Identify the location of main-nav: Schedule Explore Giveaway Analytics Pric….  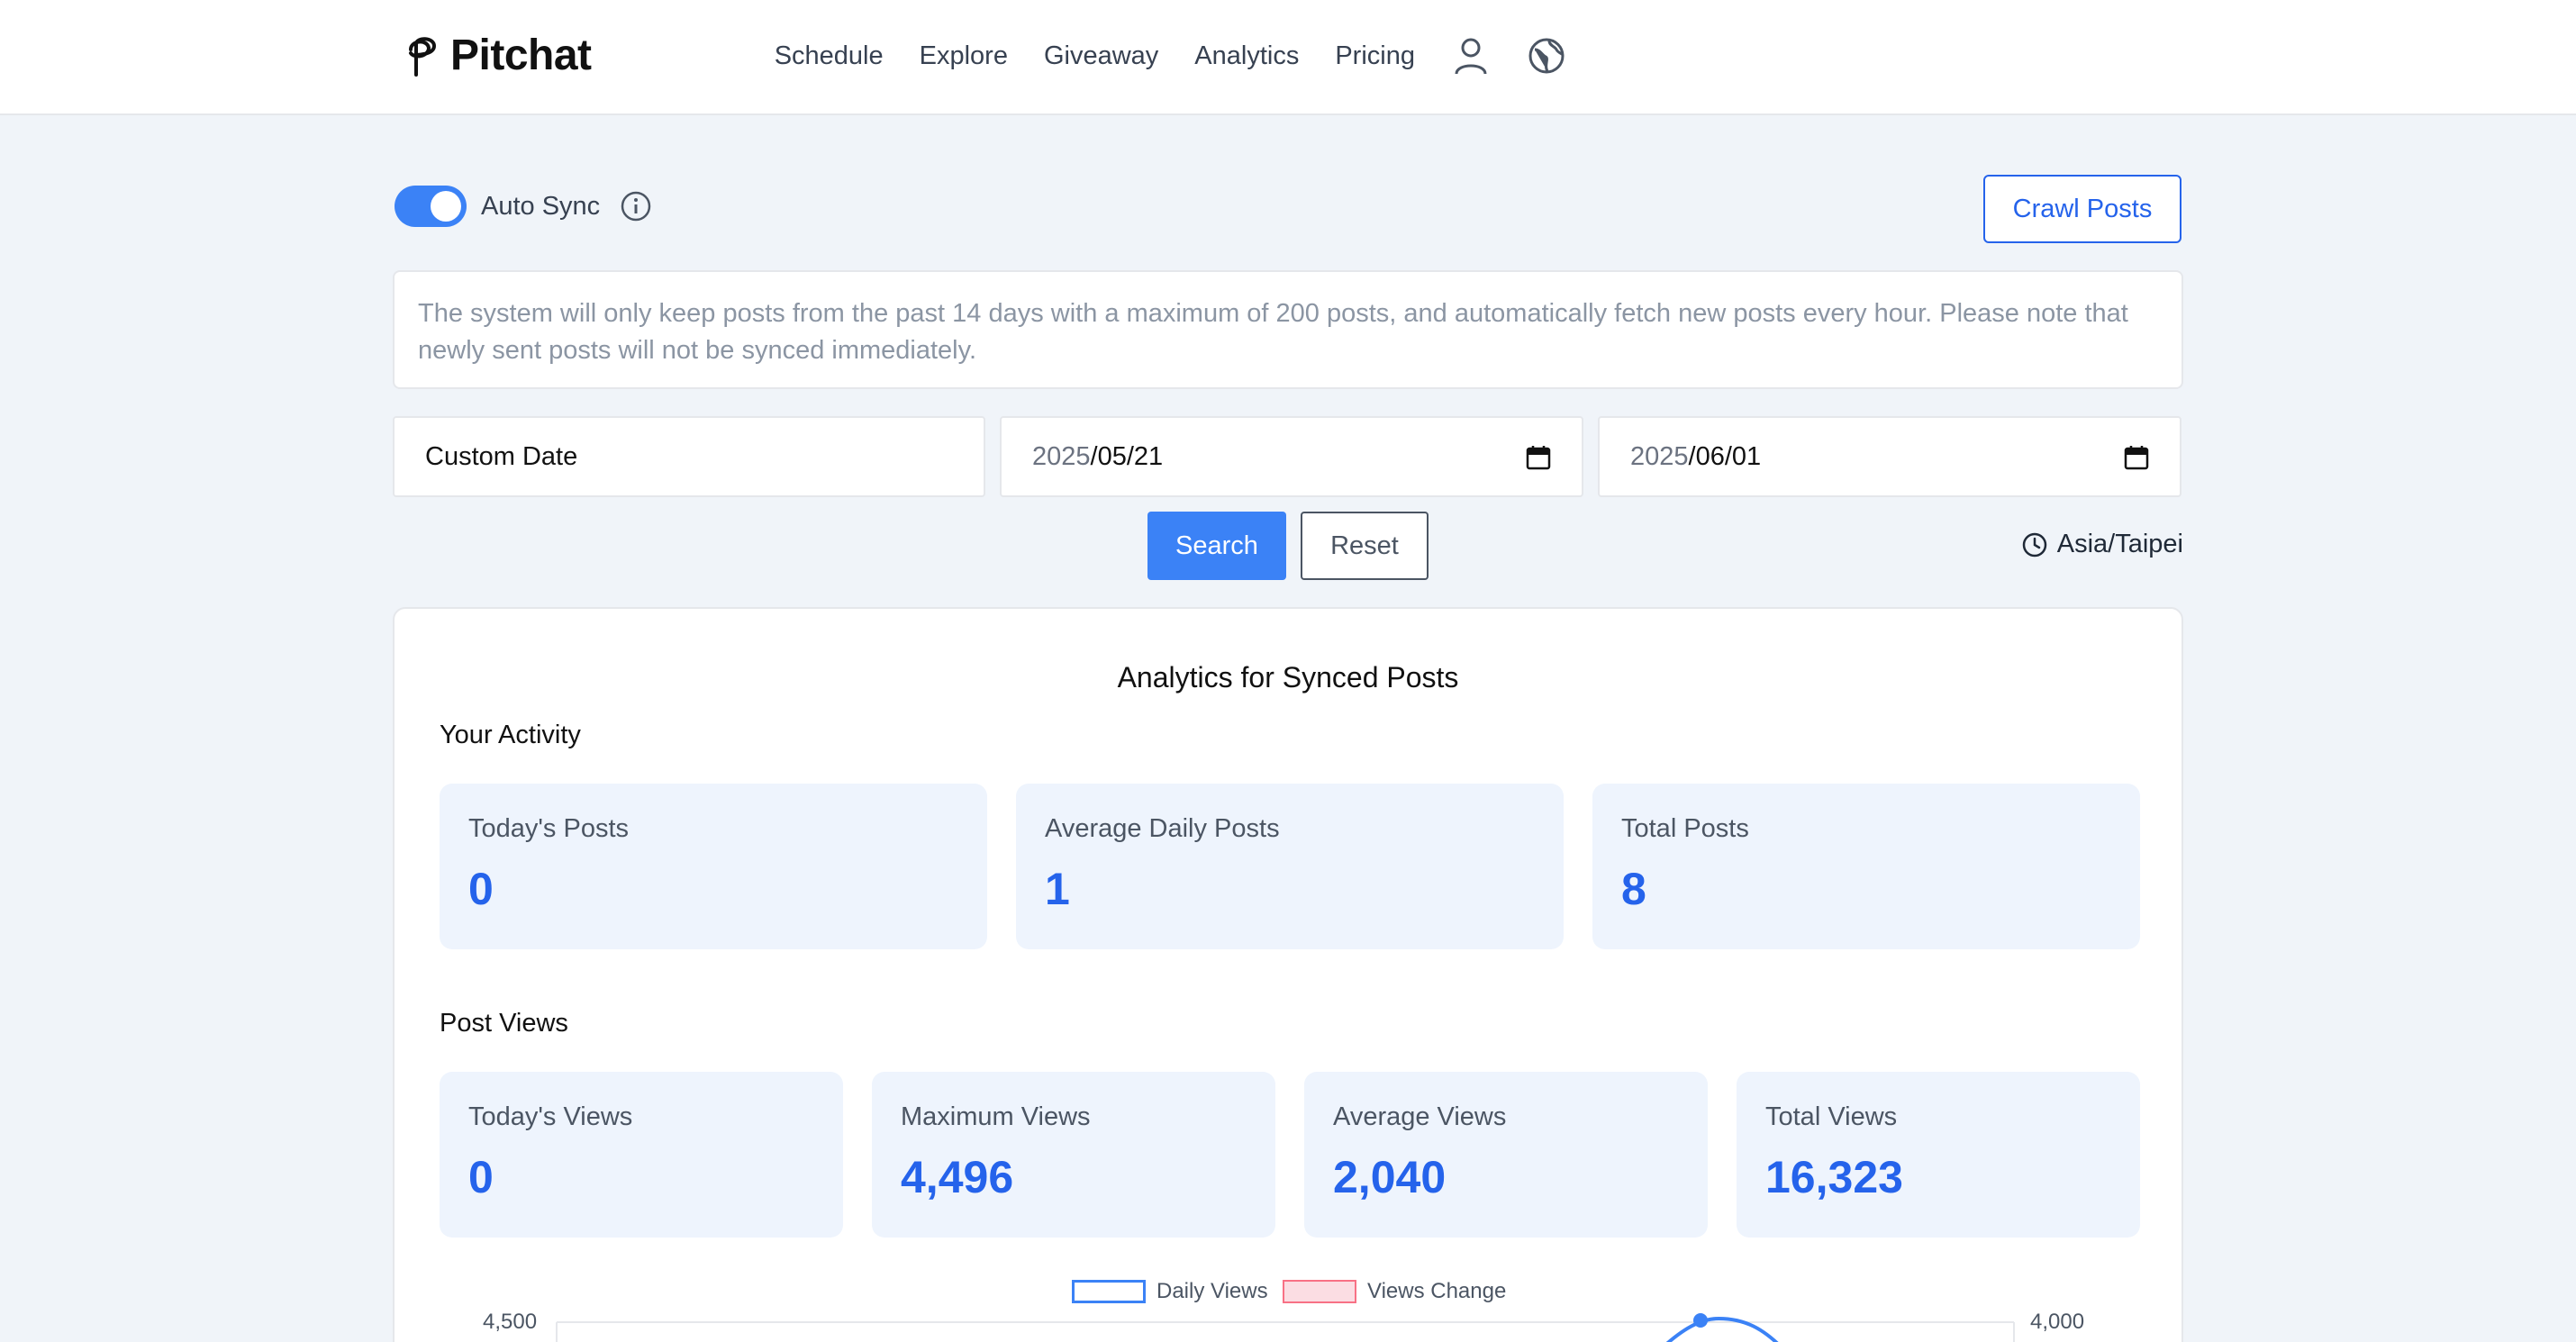
(1152, 56).